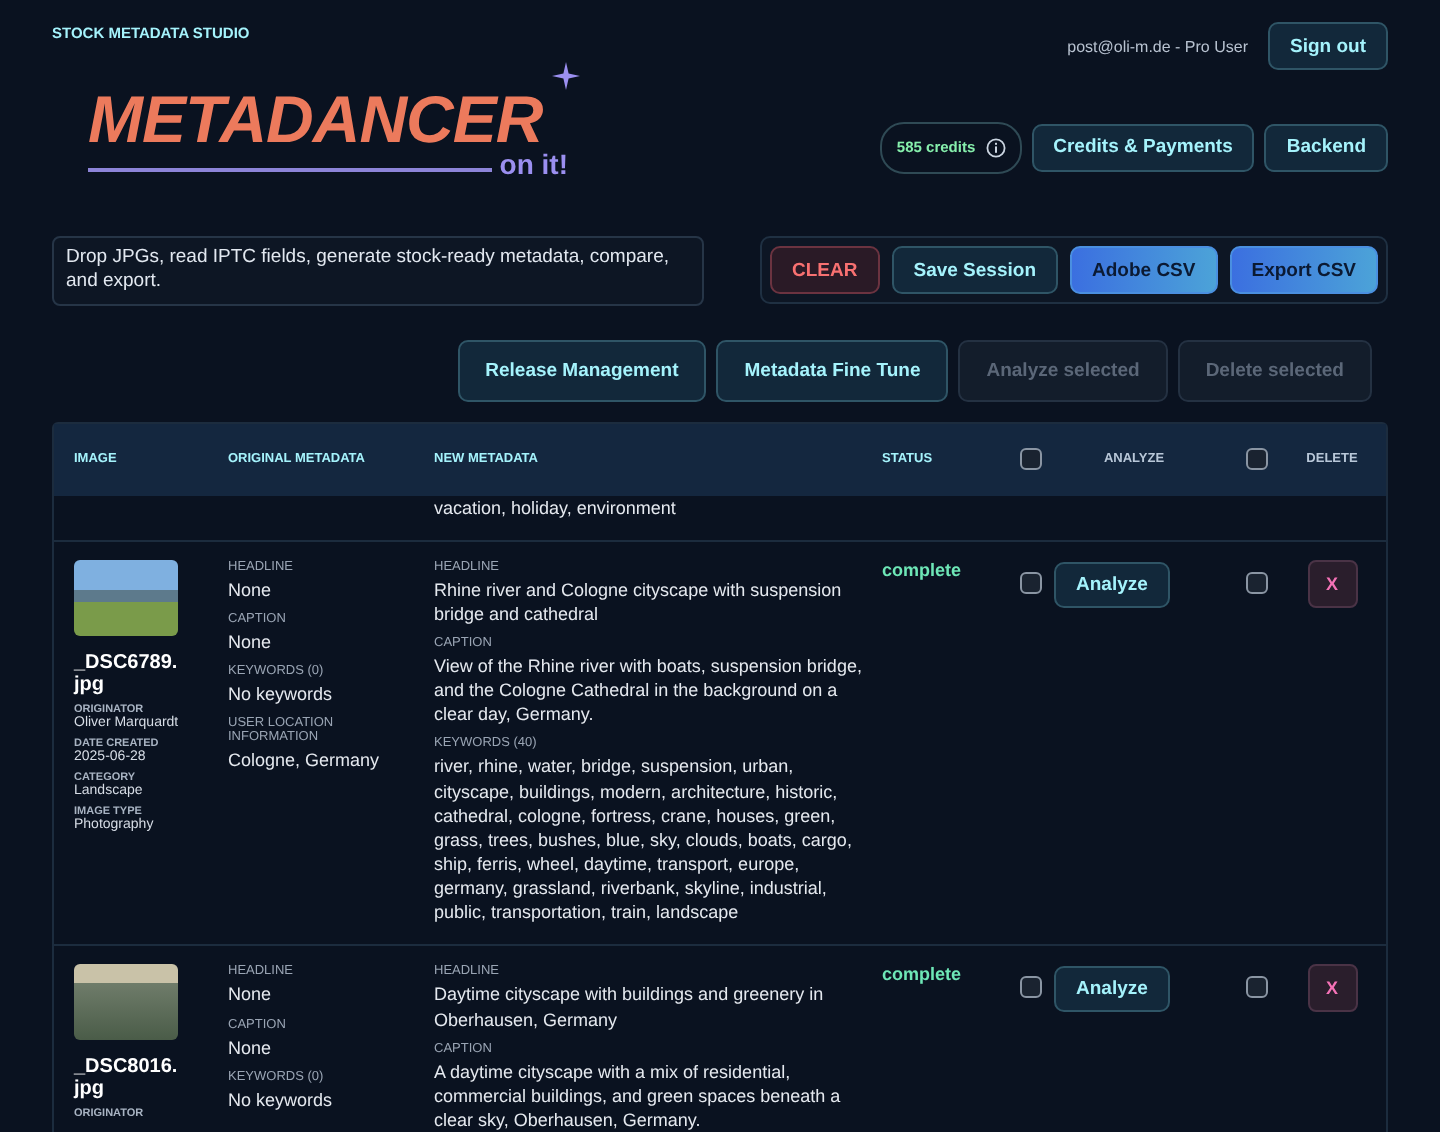 This screenshot has width=1440, height=1132. I want to click on export-button: Adobe CSV, so click(1144, 270).